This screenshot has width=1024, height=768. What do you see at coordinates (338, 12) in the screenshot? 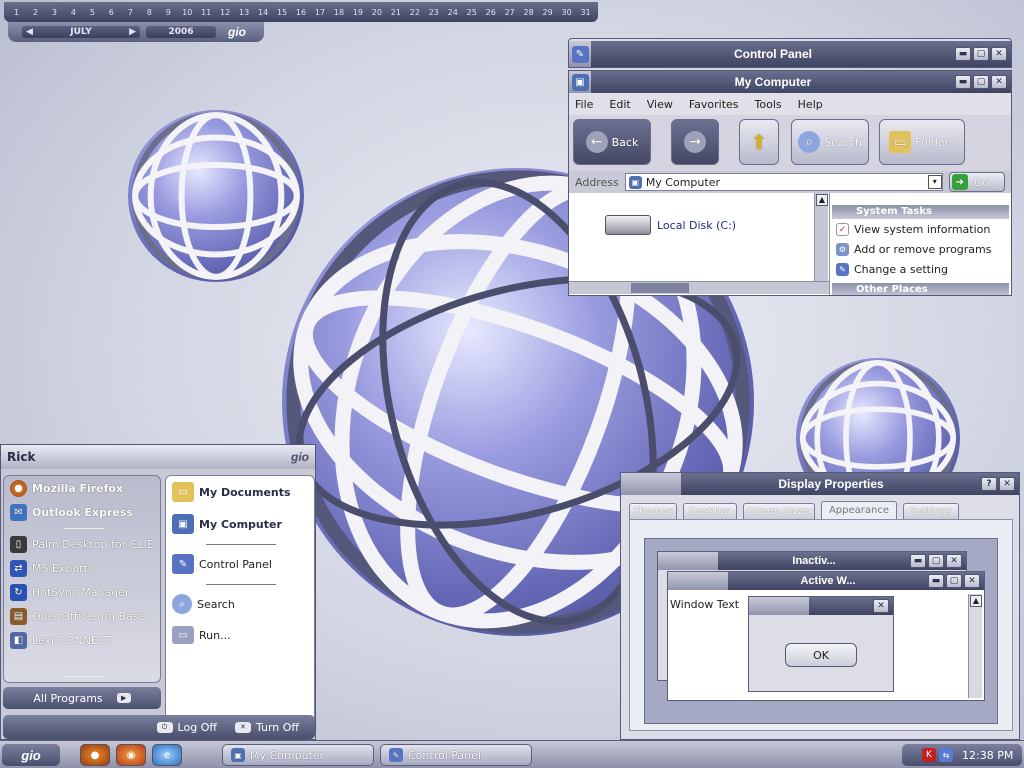
I see `calendar-day: 18` at bounding box center [338, 12].